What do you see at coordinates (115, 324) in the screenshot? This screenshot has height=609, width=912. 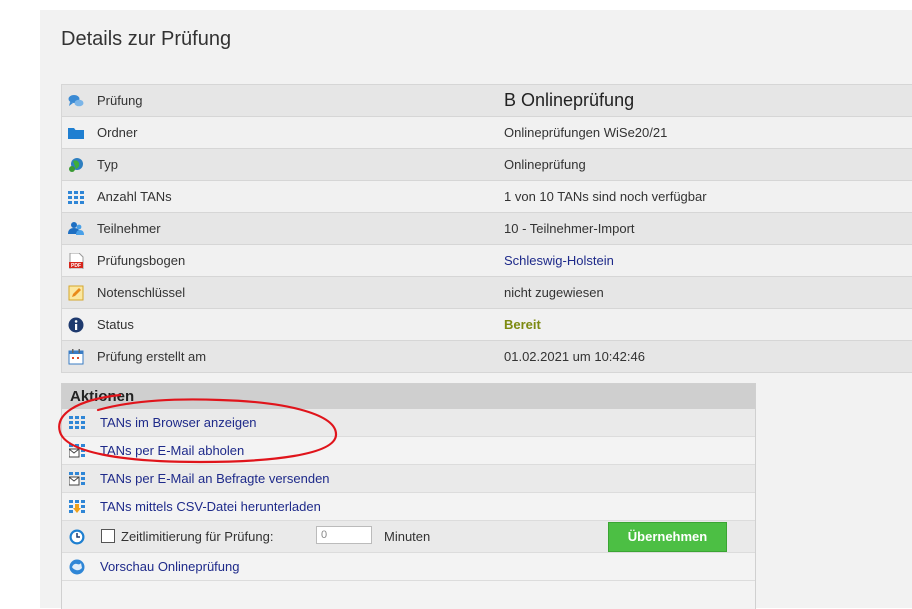 I see `detail-label: Status` at bounding box center [115, 324].